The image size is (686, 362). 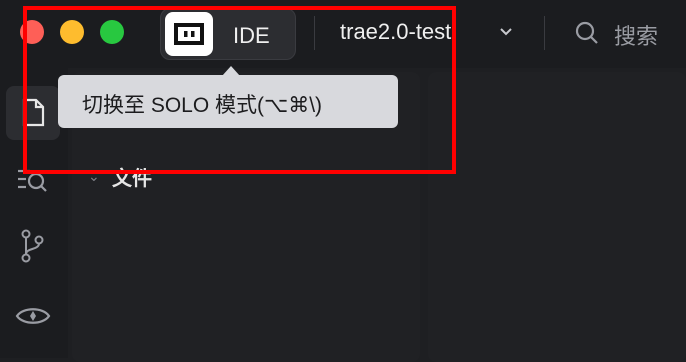 I want to click on project-name: trae2.0-test, so click(x=395, y=32).